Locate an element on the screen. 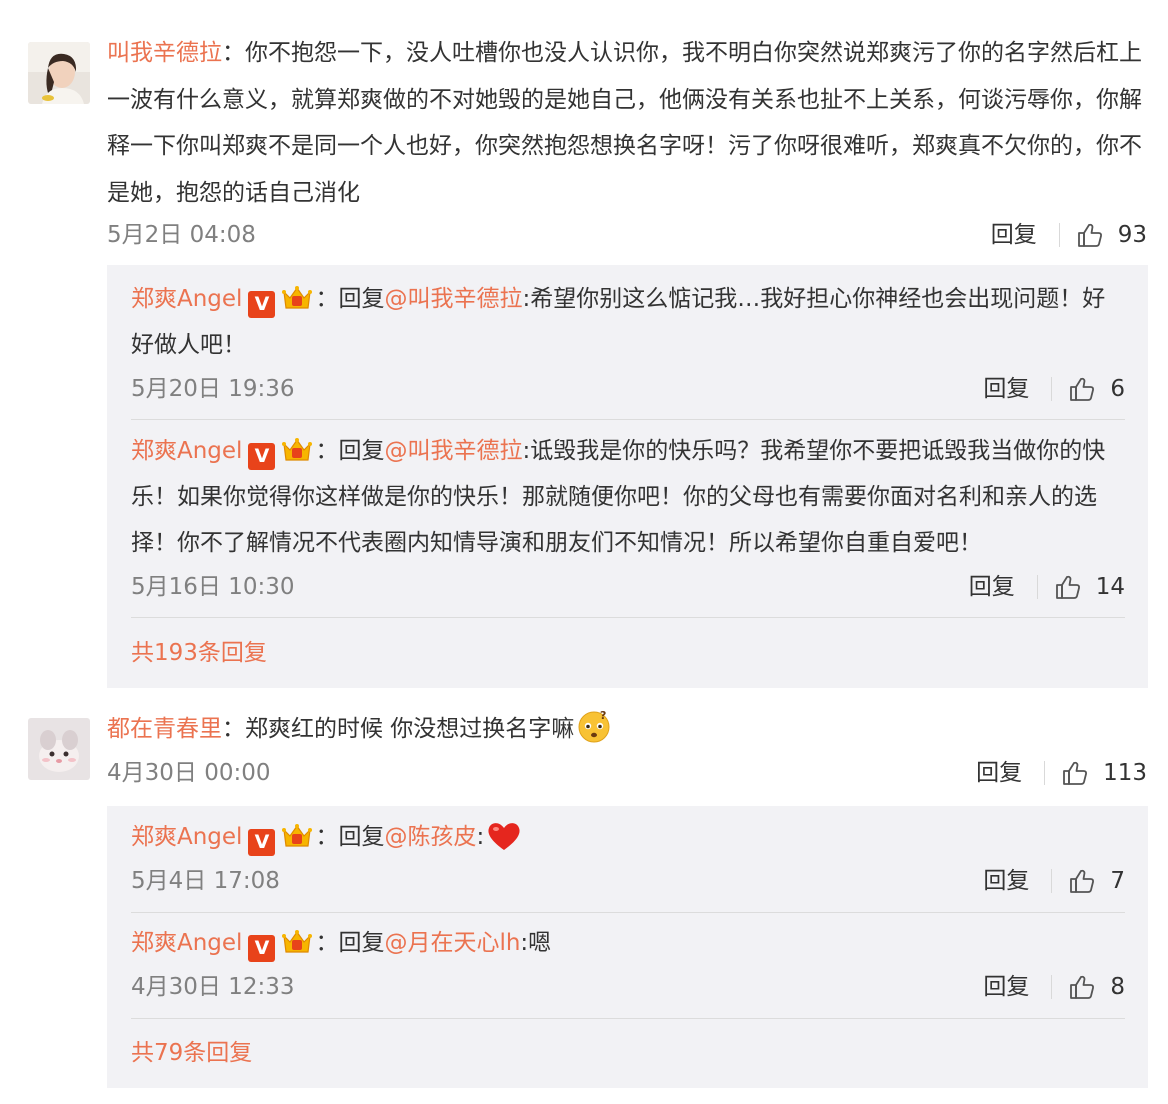  like-button: 6 is located at coordinates (1096, 389).